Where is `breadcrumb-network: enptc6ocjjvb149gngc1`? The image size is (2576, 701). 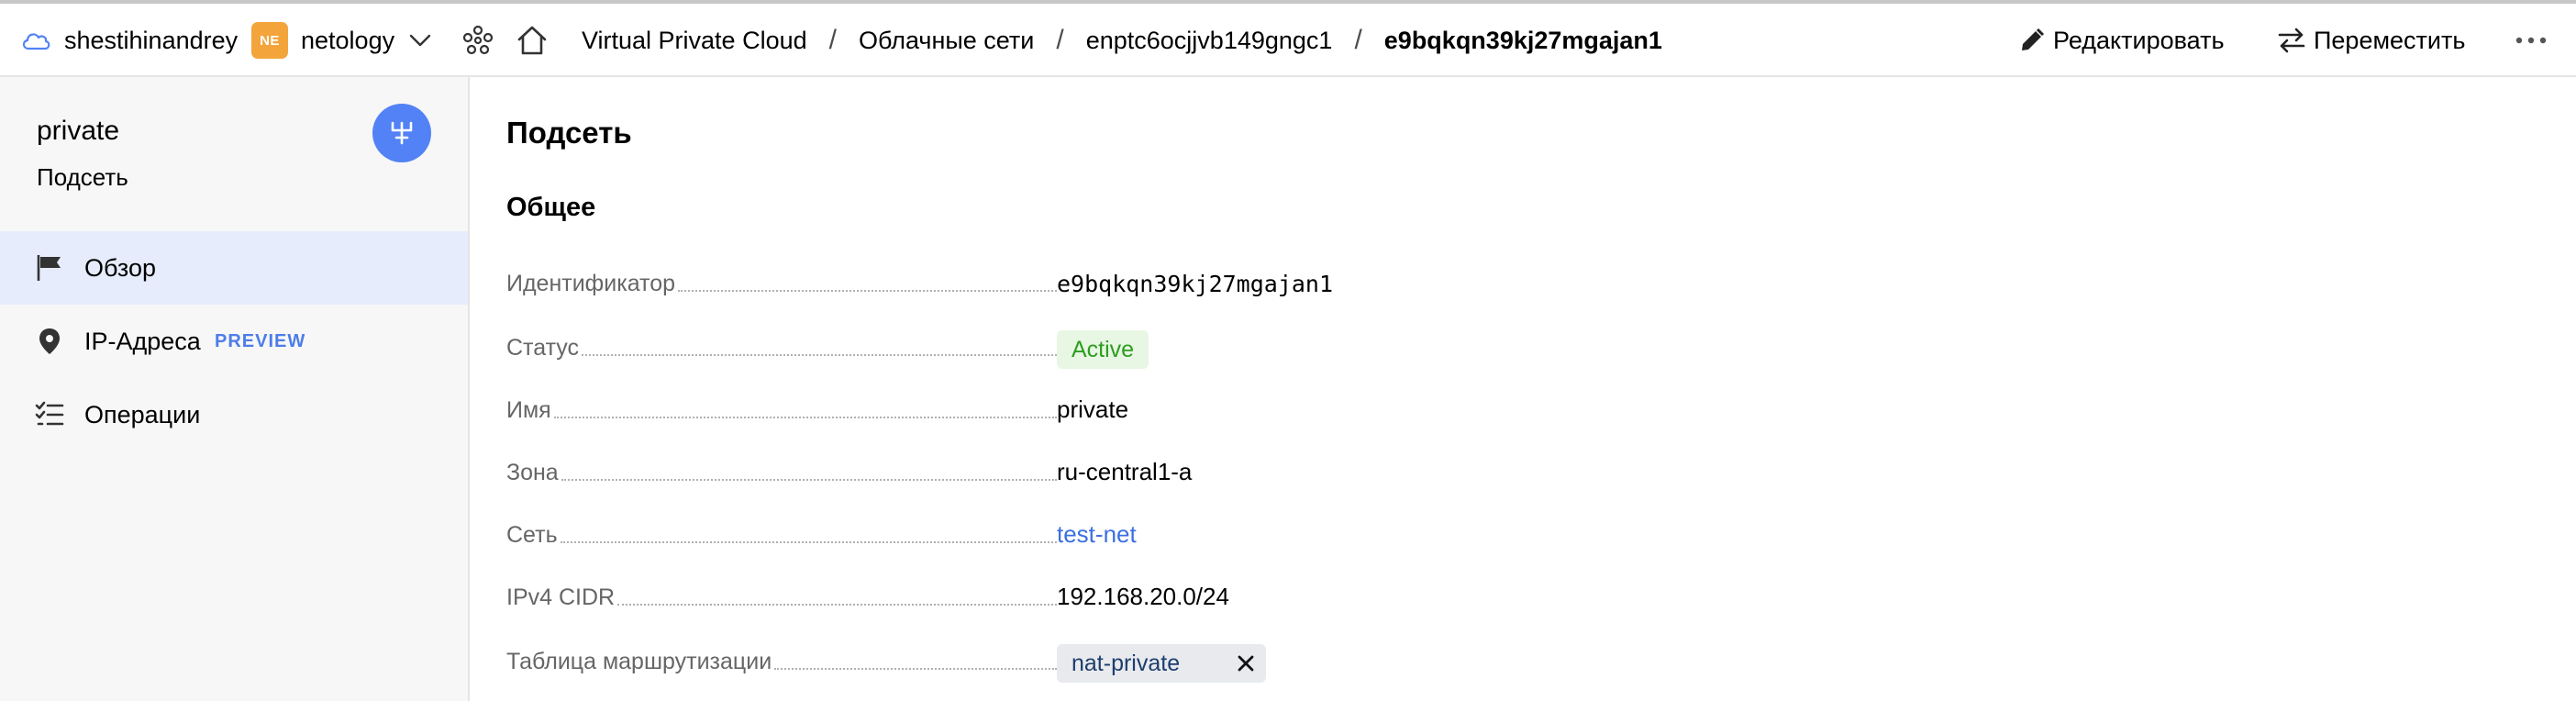
breadcrumb-network: enptc6ocjjvb149gngc1 is located at coordinates (1209, 41).